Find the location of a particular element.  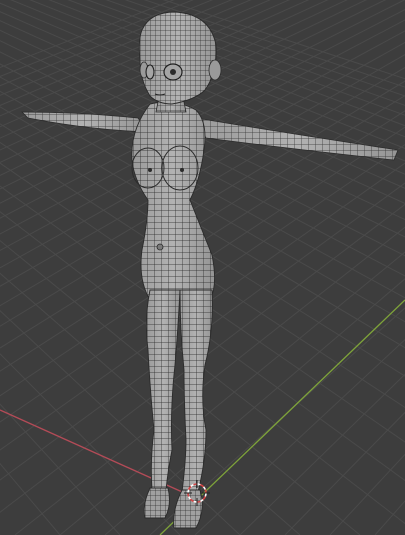

eye-left is located at coordinates (150, 72).